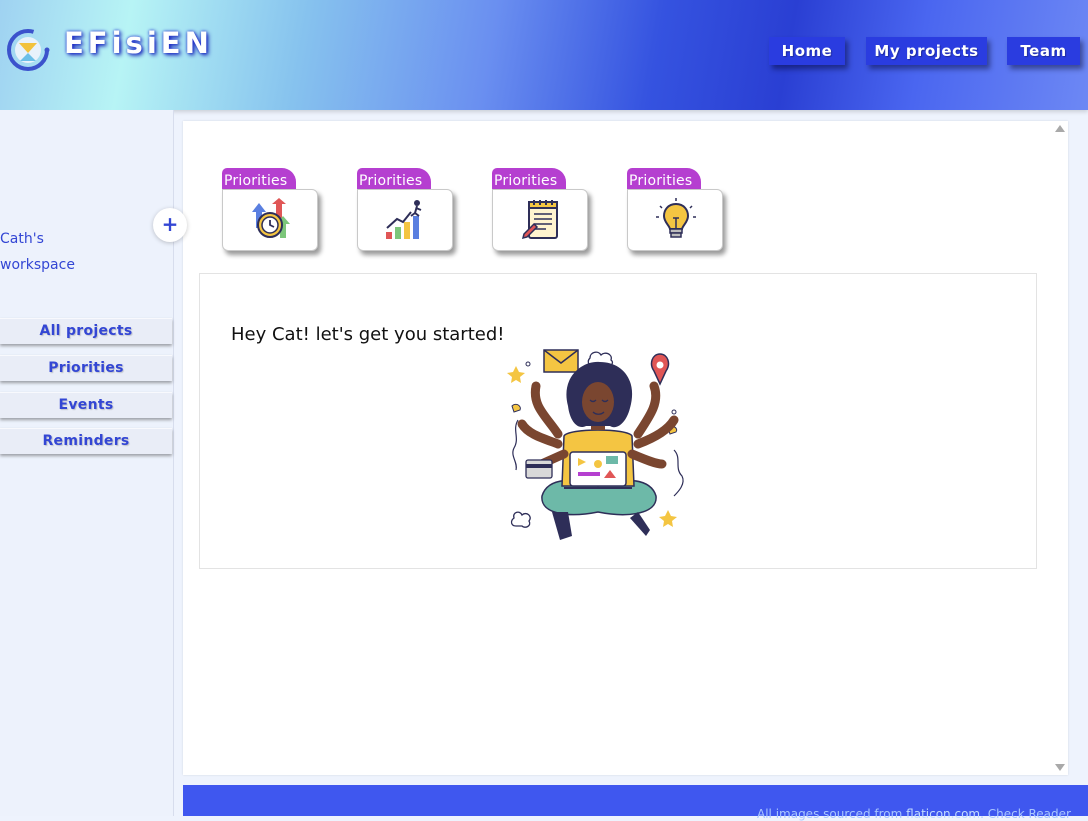  I want to click on sidebar-item-events: Events, so click(86, 405).